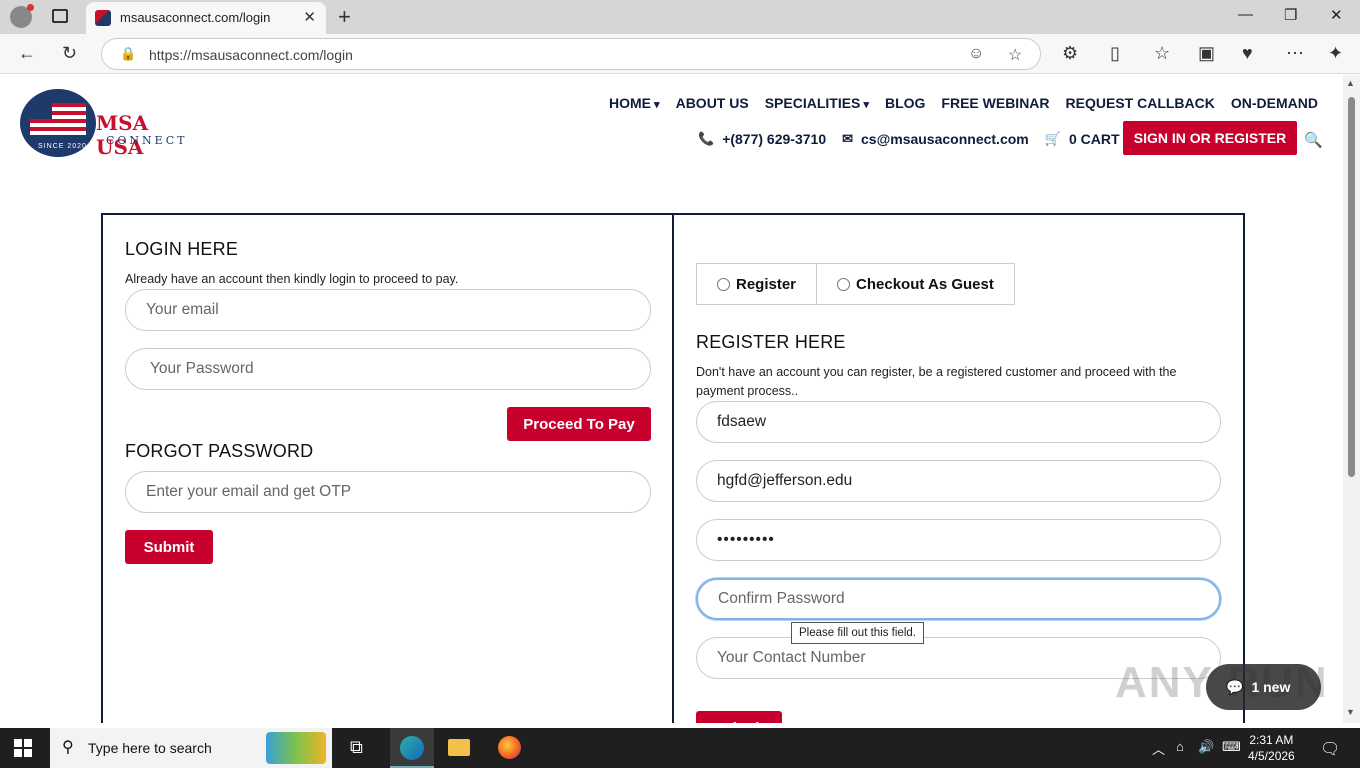 The image size is (1360, 768). Describe the element at coordinates (680, 17) in the screenshot. I see `browser-tab-bar: msausaconnect.com/login ✕ + — ❐ ✕` at that location.